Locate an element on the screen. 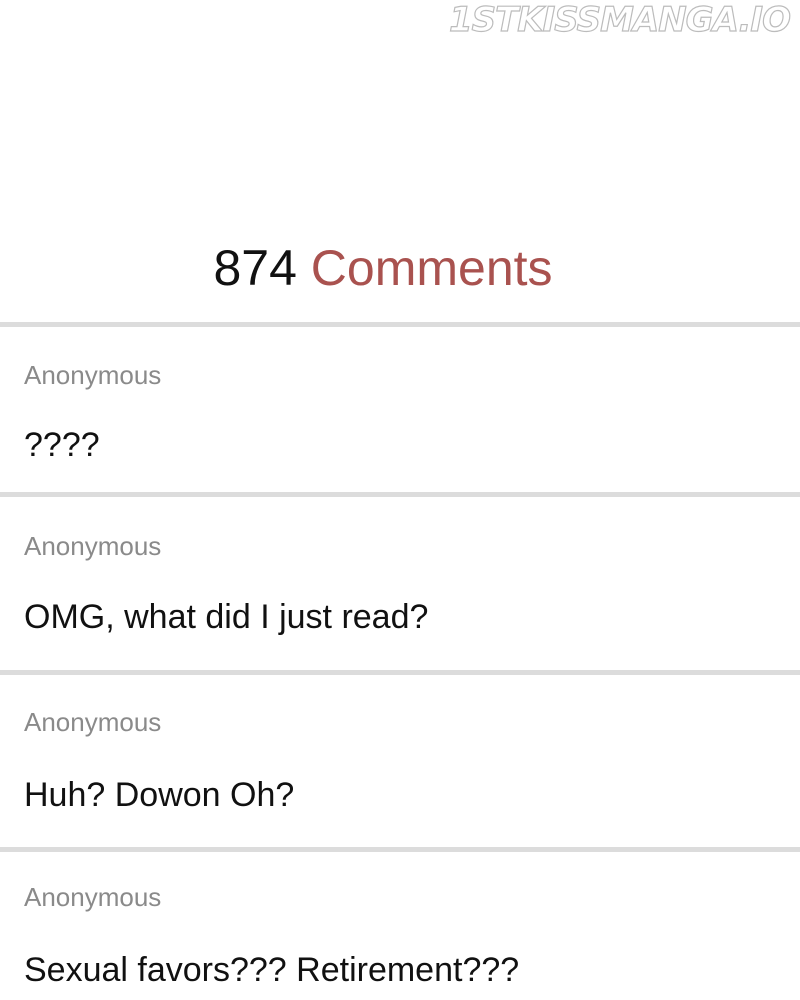 Image resolution: width=800 pixels, height=1000 pixels. comments-heading: 874 Comments is located at coordinates (383, 268).